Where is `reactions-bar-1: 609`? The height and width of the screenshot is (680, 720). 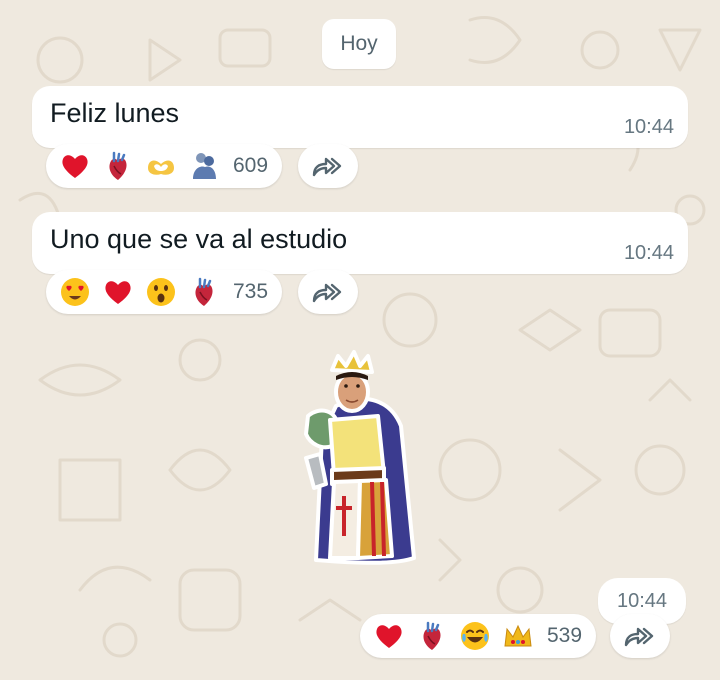 reactions-bar-1: 609 is located at coordinates (164, 166).